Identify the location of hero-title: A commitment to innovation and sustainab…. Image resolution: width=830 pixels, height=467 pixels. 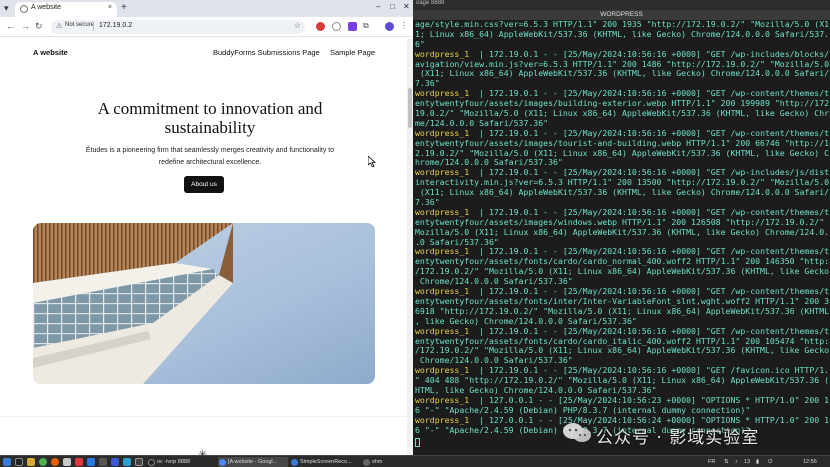
(210, 118).